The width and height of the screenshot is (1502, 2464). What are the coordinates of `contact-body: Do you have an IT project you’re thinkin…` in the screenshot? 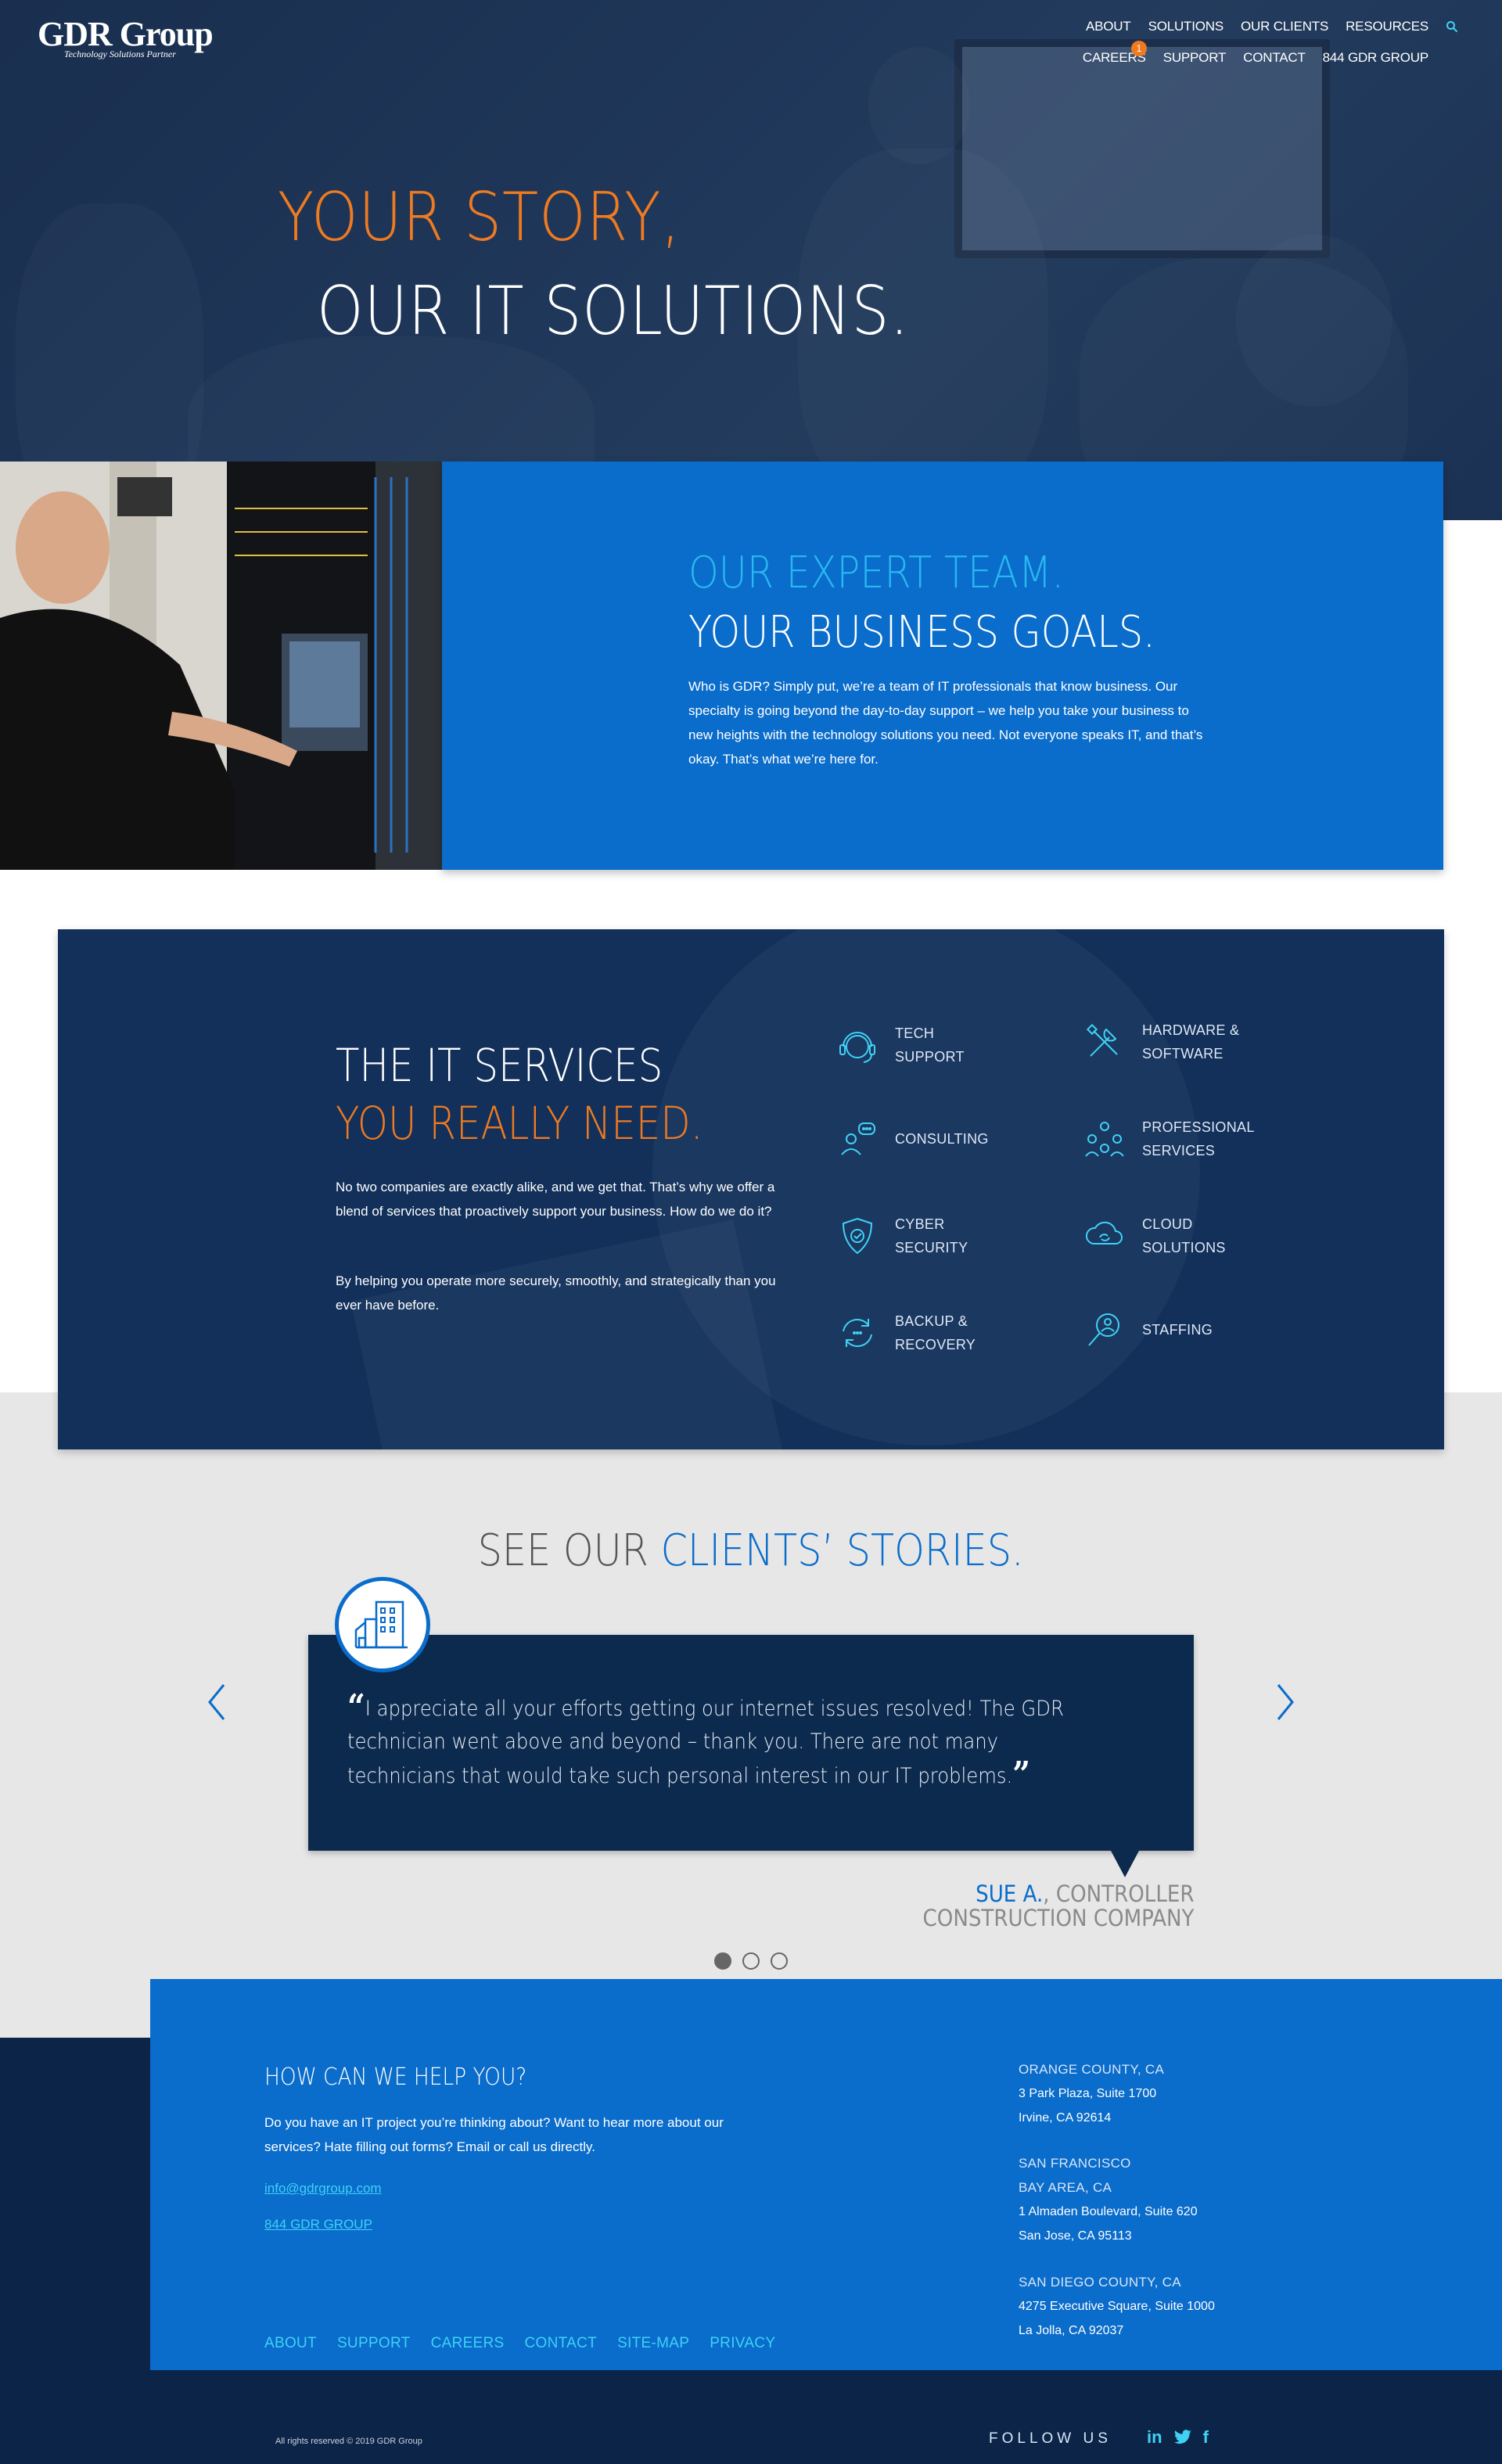 It's located at (494, 2134).